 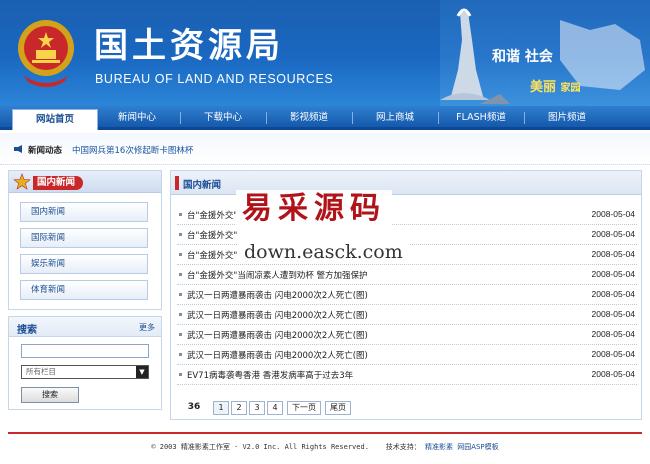 I want to click on nav-item-home: 网站首页, so click(x=55, y=119).